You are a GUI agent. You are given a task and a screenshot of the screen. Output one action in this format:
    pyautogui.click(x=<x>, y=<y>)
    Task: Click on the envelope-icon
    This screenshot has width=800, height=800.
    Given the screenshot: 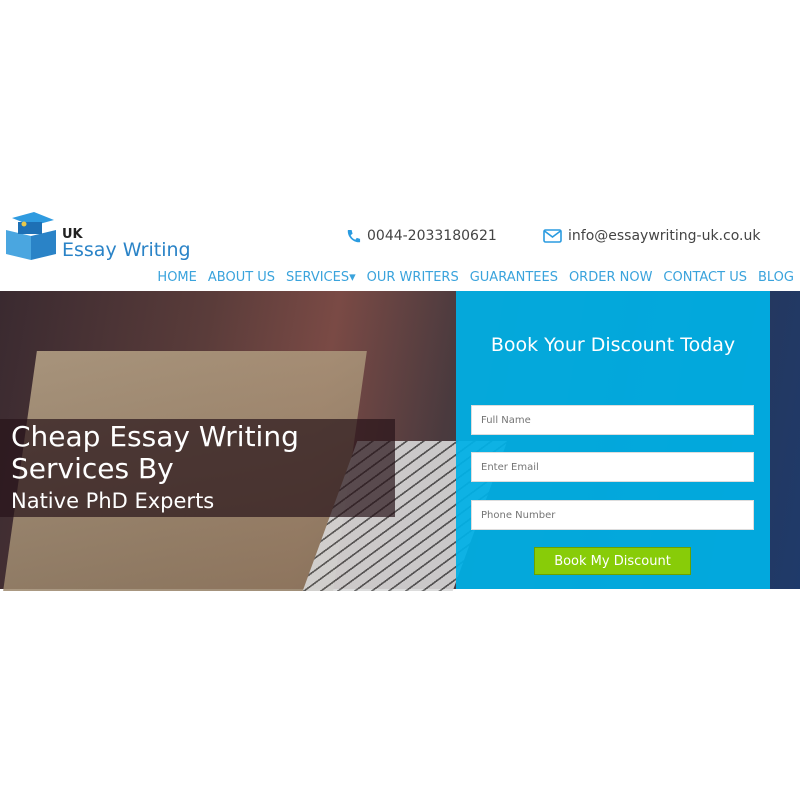 What is the action you would take?
    pyautogui.click(x=552, y=236)
    